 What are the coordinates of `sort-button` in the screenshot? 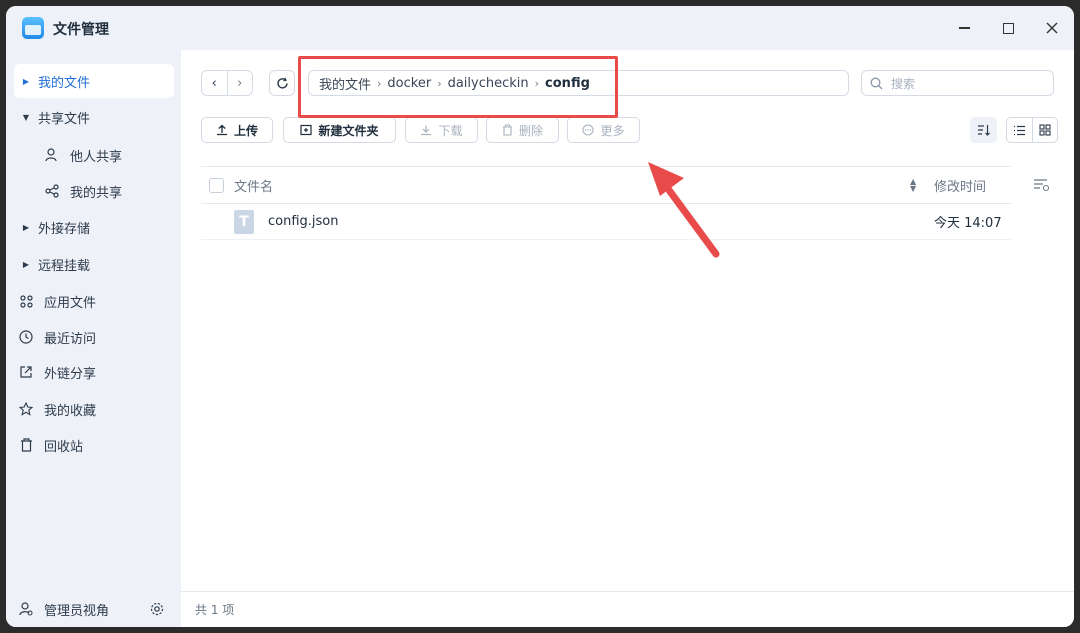 It's located at (983, 130).